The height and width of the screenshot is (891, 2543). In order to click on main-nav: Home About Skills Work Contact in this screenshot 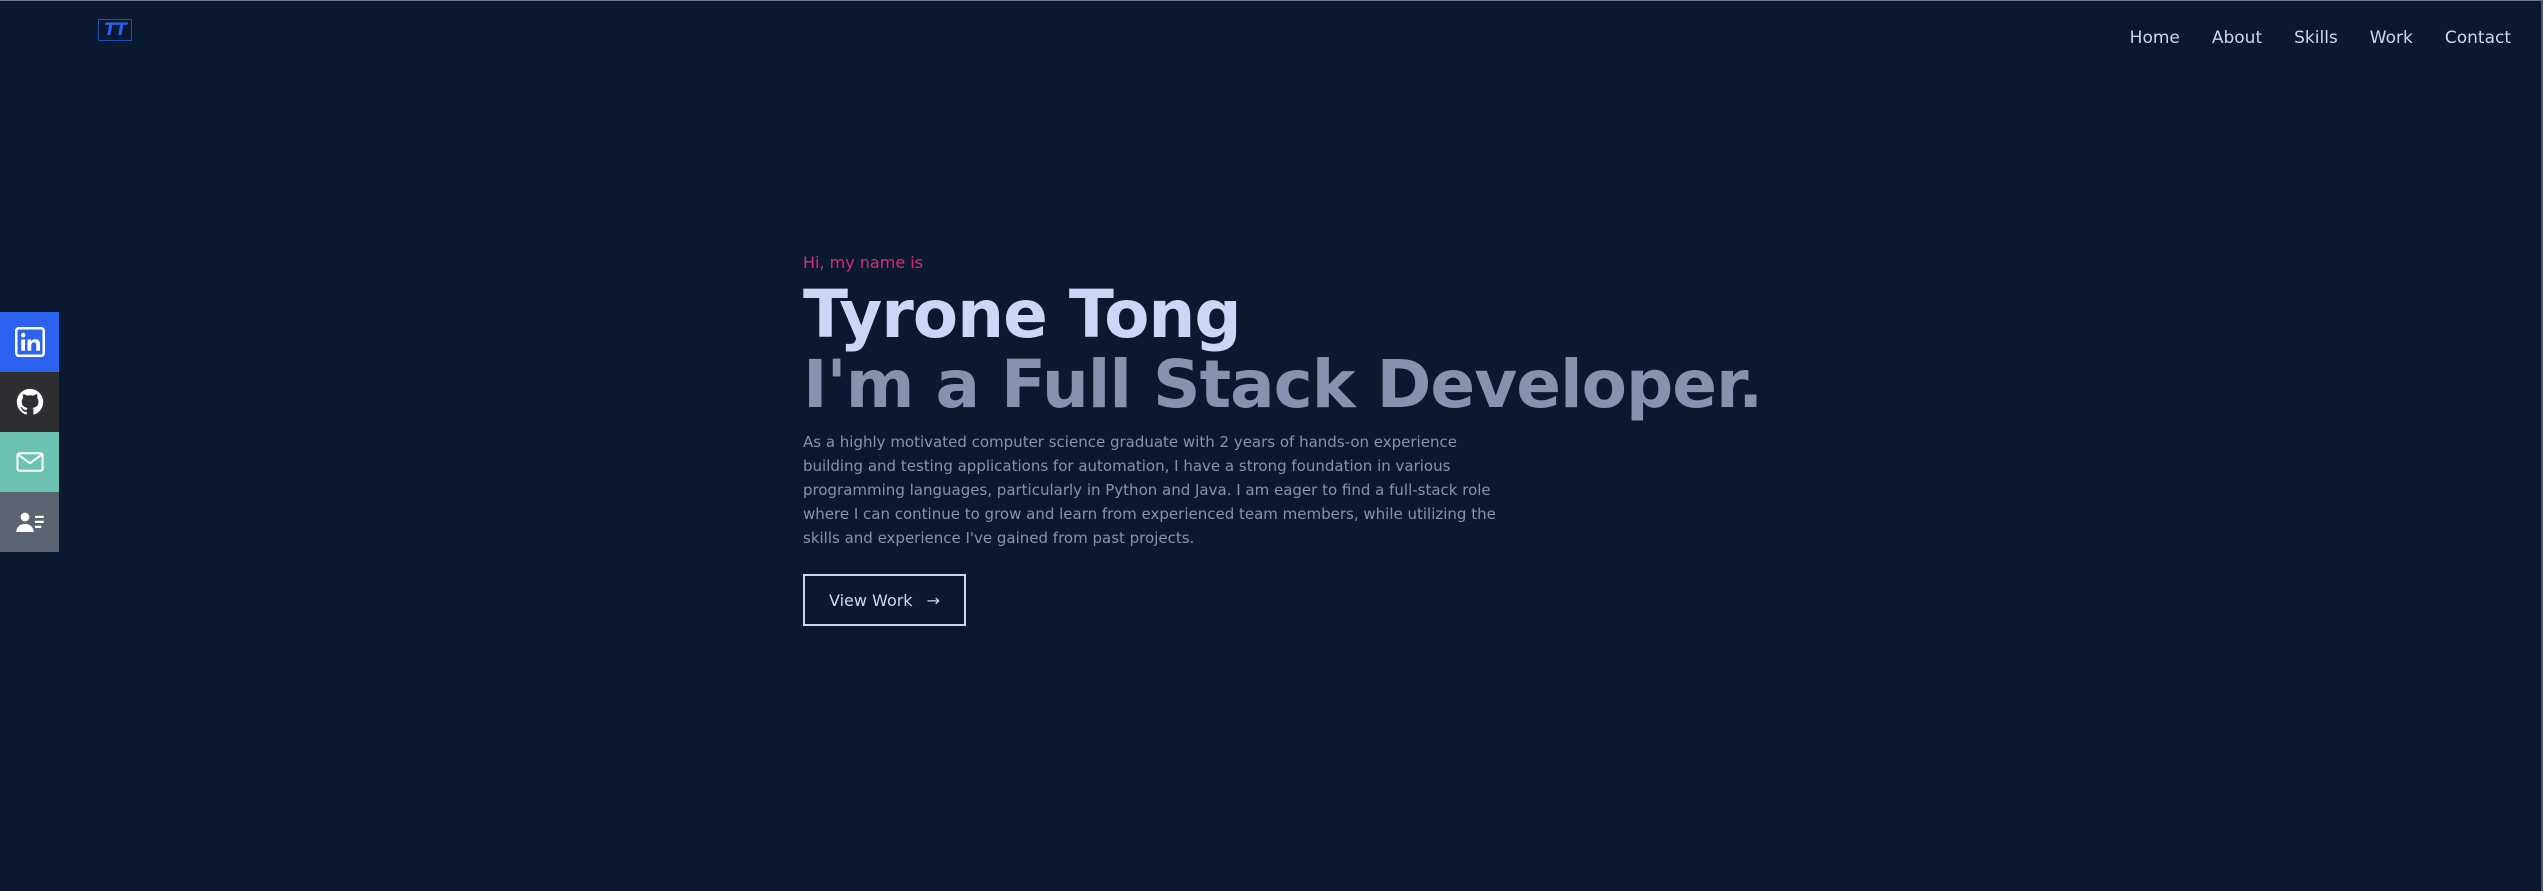, I will do `click(2320, 38)`.